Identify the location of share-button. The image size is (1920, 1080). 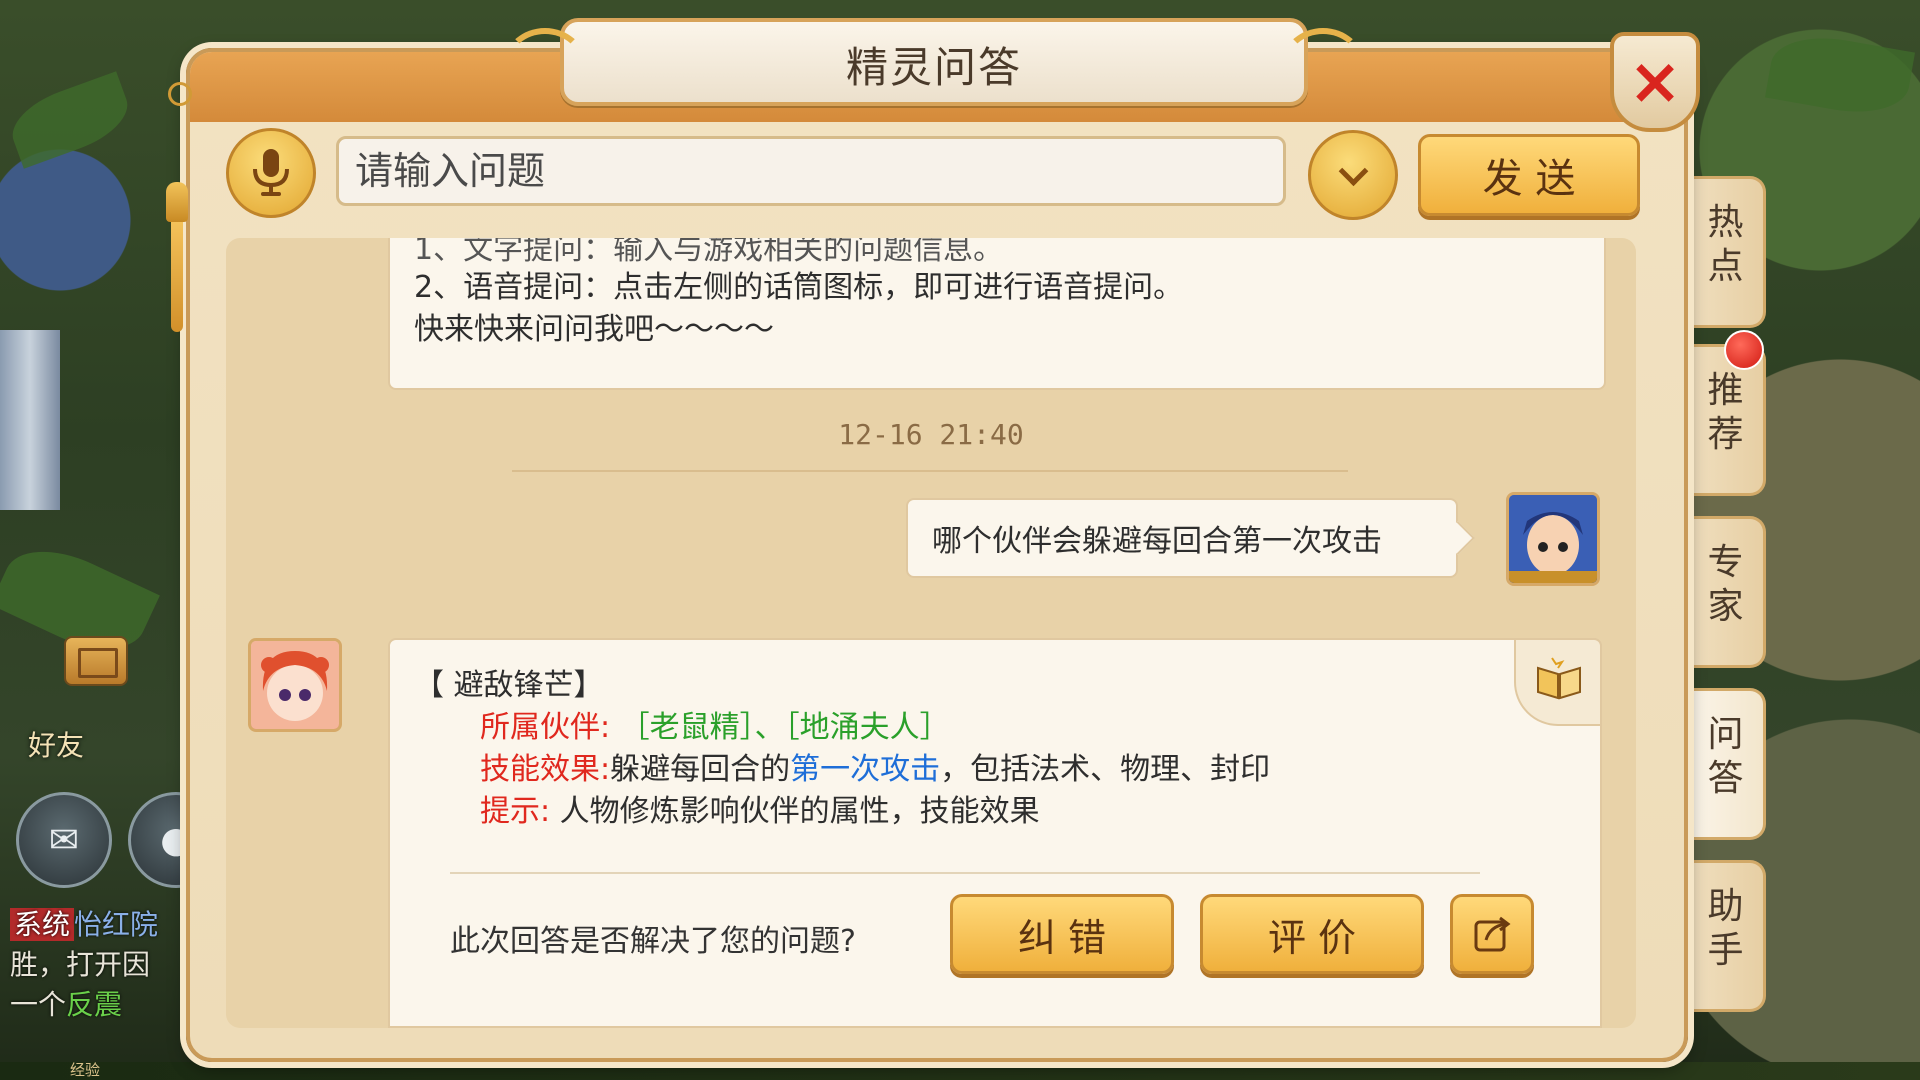
(1492, 934).